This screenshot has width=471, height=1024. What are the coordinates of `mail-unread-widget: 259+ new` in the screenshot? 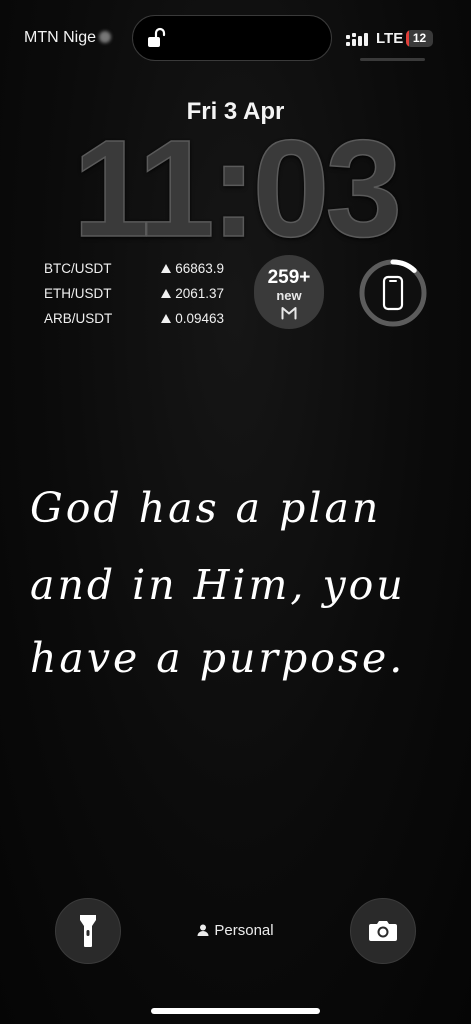 It's located at (289, 292).